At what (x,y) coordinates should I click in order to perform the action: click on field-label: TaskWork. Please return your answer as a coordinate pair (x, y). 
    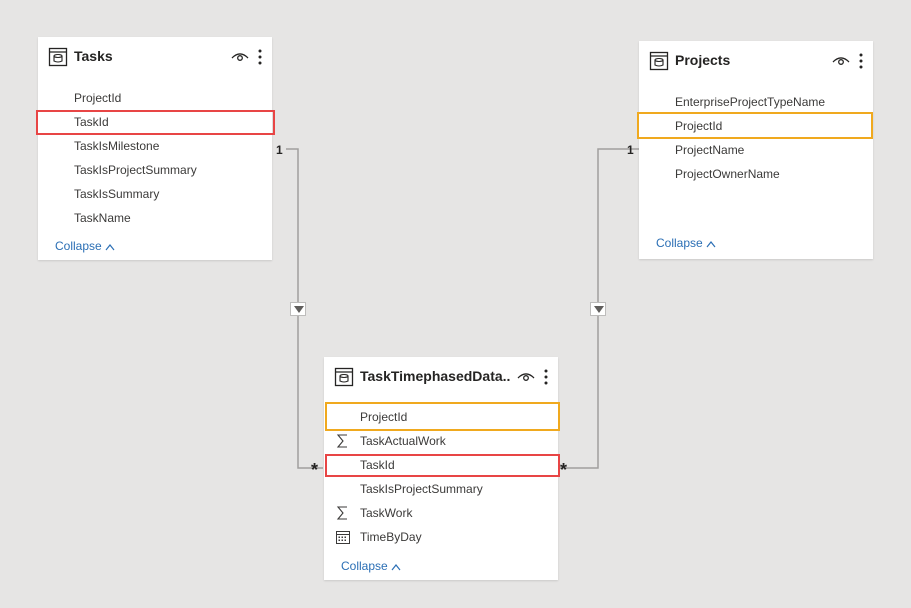
    Looking at the image, I should click on (386, 513).